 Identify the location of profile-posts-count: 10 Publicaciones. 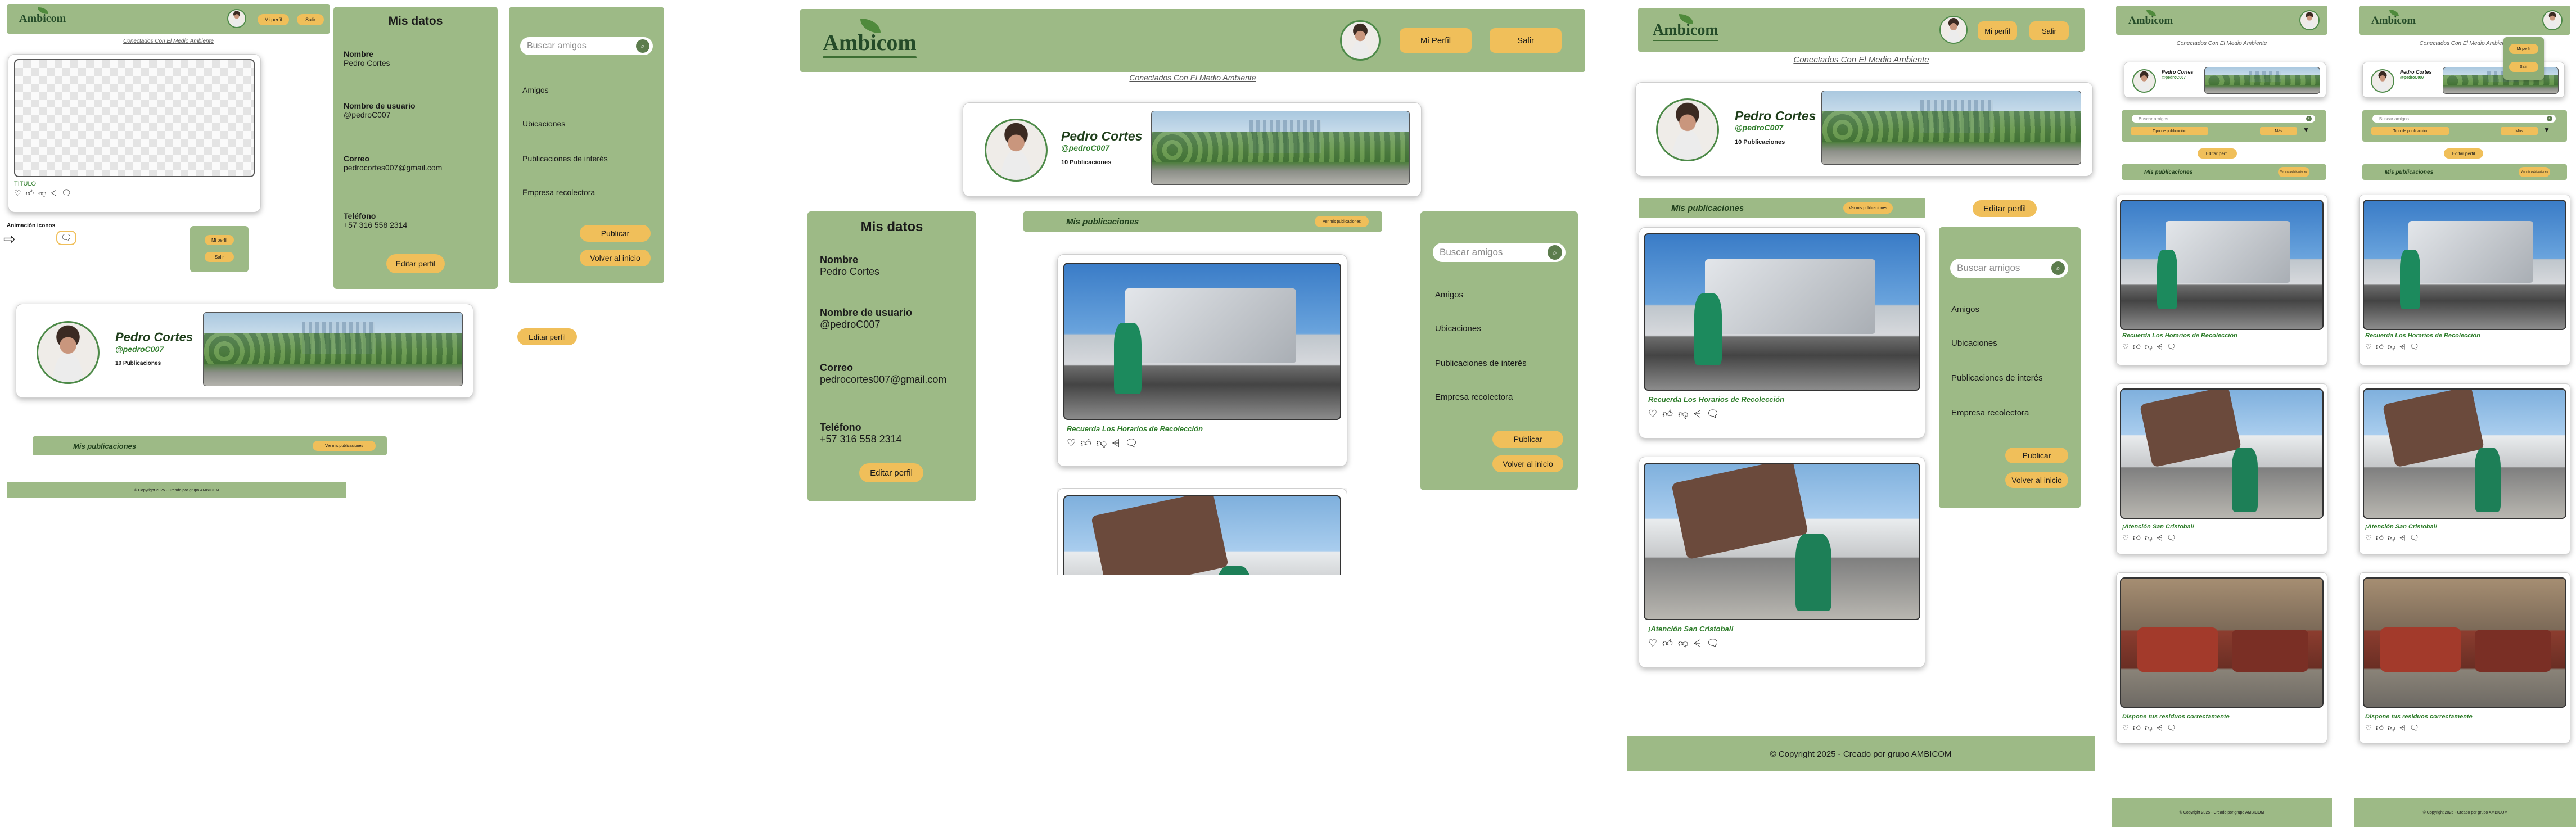
(138, 363).